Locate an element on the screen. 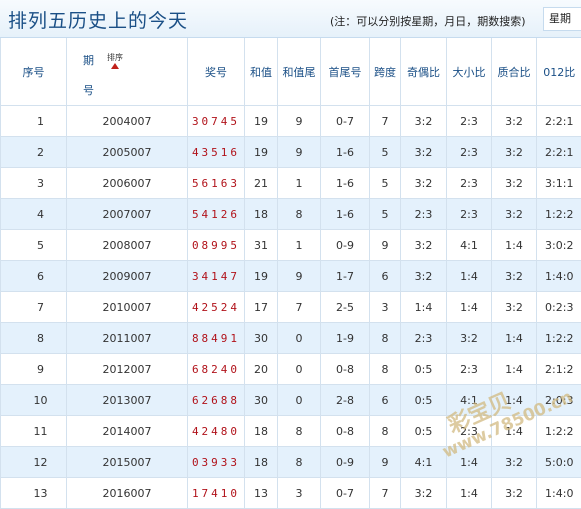 The height and width of the screenshot is (509, 581). cell-no: 7 is located at coordinates (33, 307).